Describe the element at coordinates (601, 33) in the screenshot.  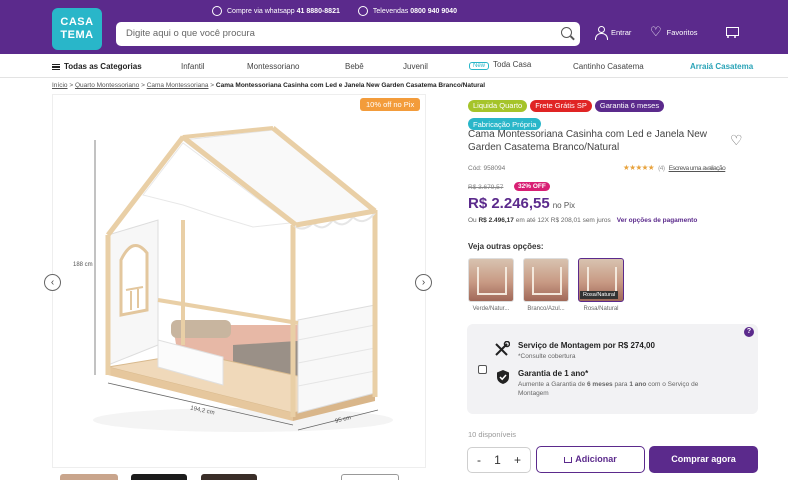
I see `user-icon` at that location.